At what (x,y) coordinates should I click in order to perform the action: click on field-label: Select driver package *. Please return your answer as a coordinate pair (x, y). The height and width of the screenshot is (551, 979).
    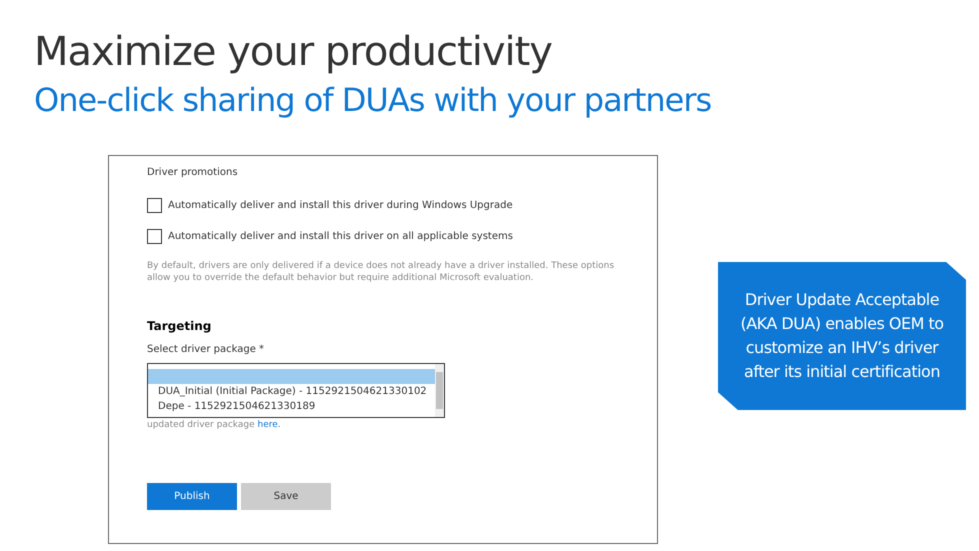
    Looking at the image, I should click on (206, 350).